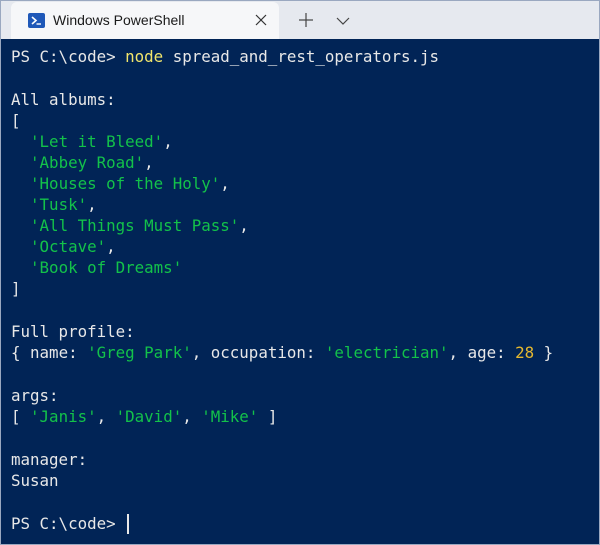 The width and height of the screenshot is (600, 545). I want to click on args-heading: args:, so click(35, 395).